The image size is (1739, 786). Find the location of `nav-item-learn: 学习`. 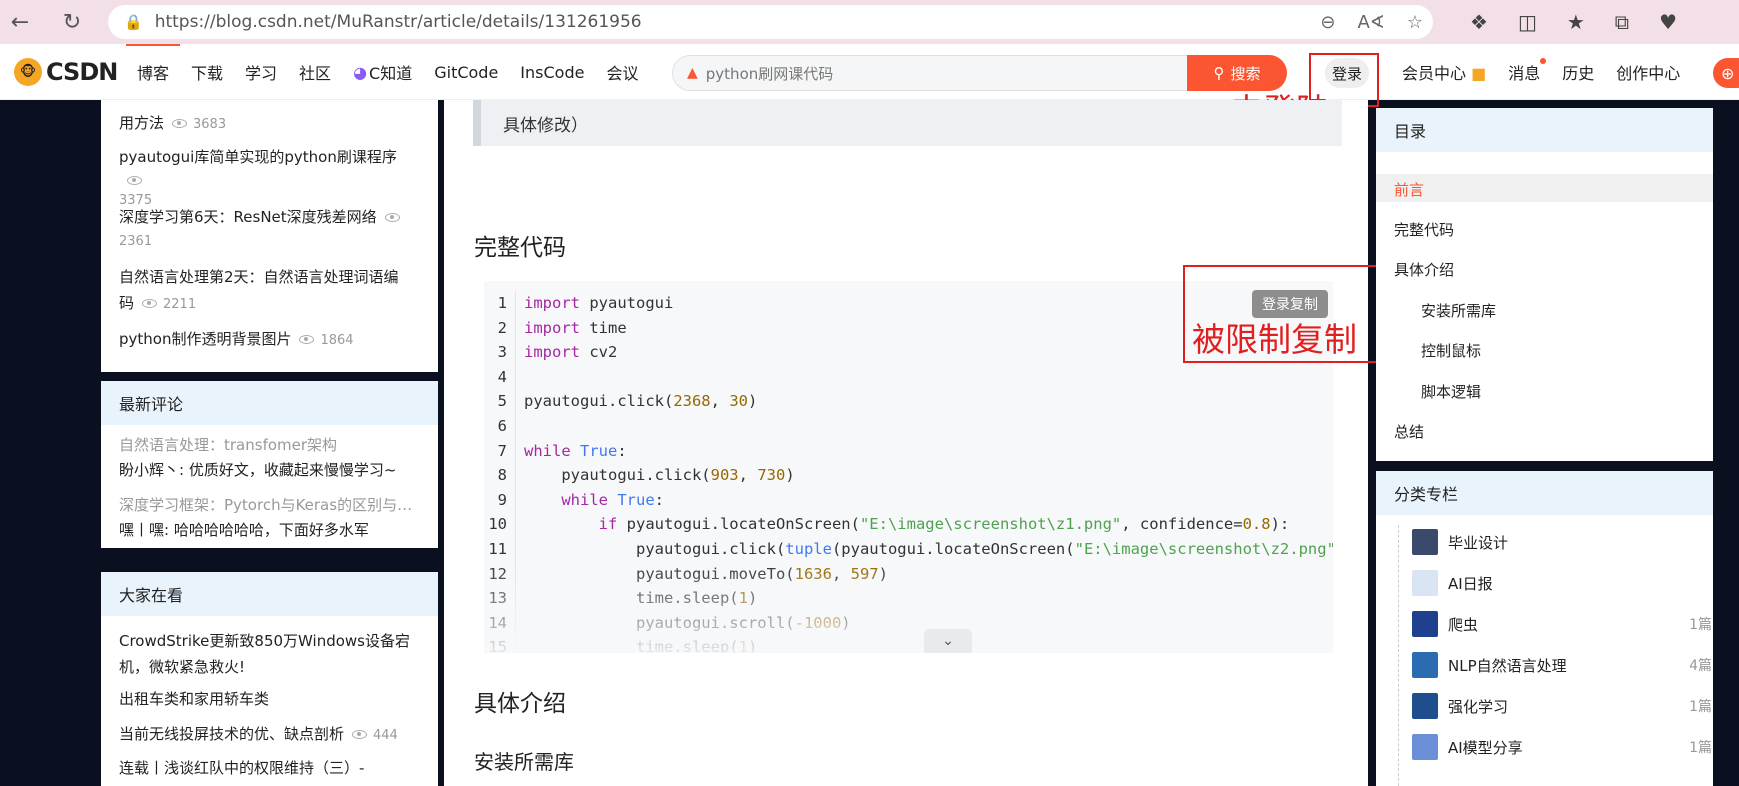

nav-item-learn: 学习 is located at coordinates (261, 72).